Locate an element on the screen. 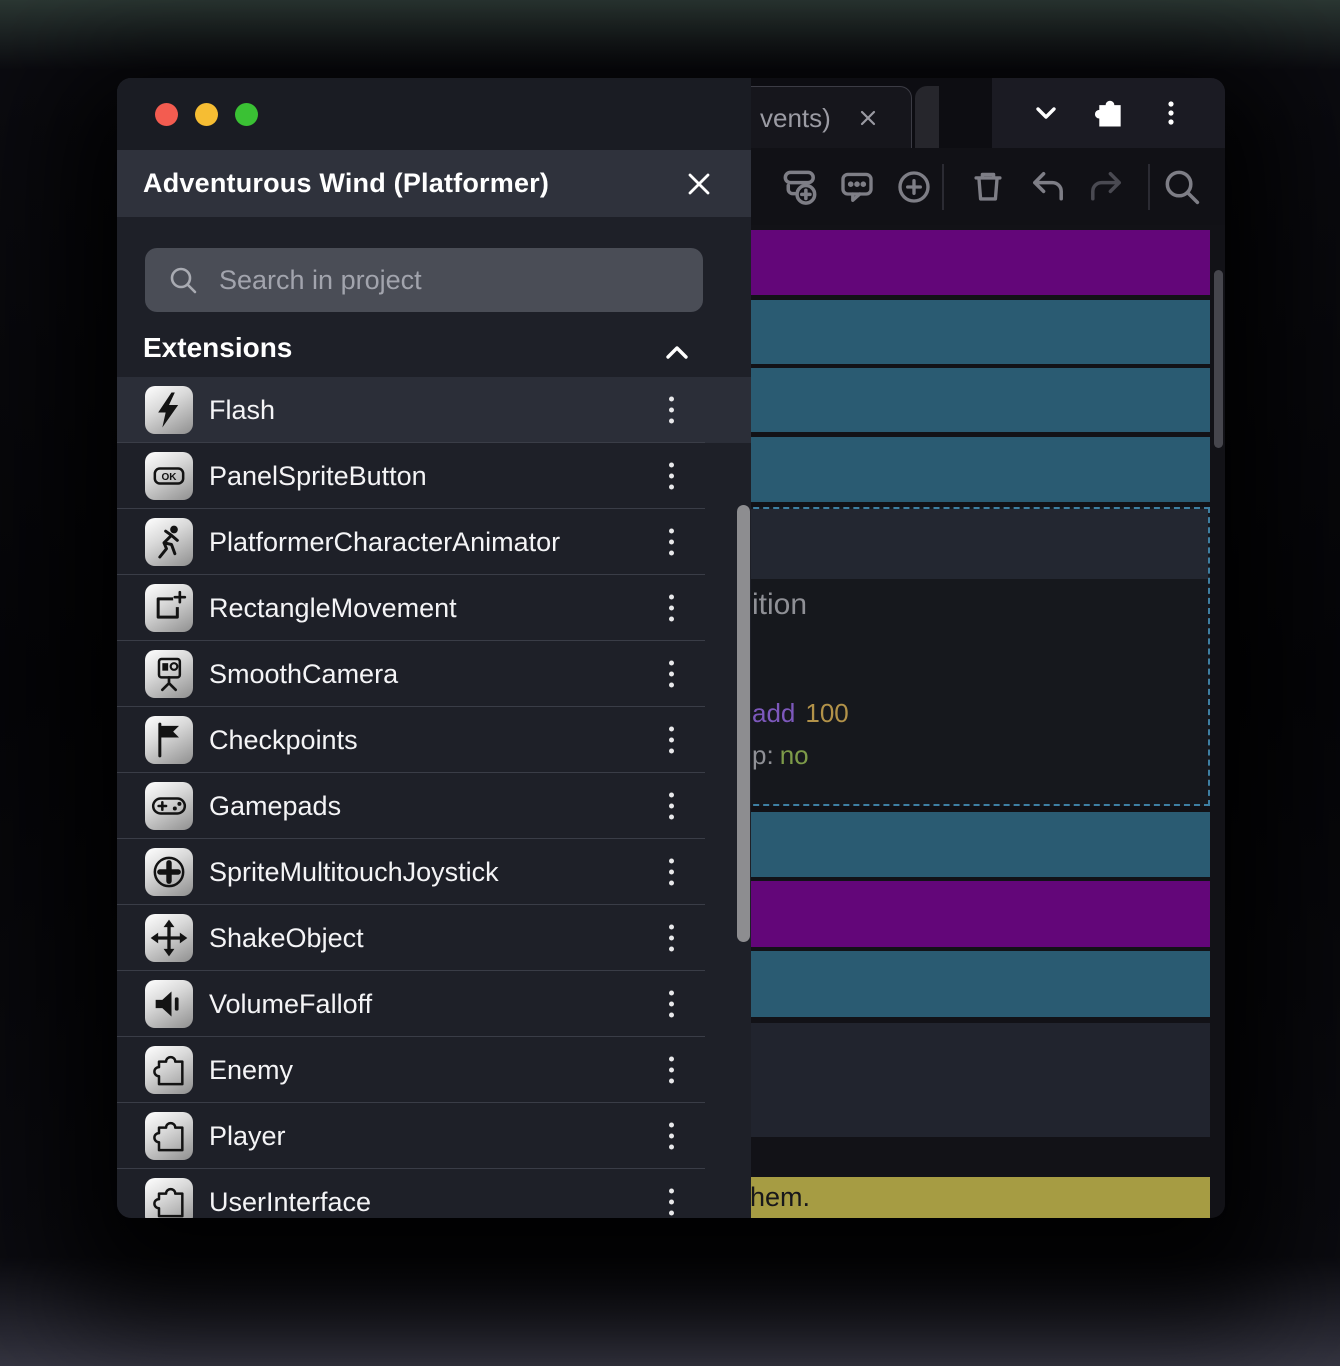 The width and height of the screenshot is (1340, 1366). extension-row: UserInterface is located at coordinates (434, 1193).